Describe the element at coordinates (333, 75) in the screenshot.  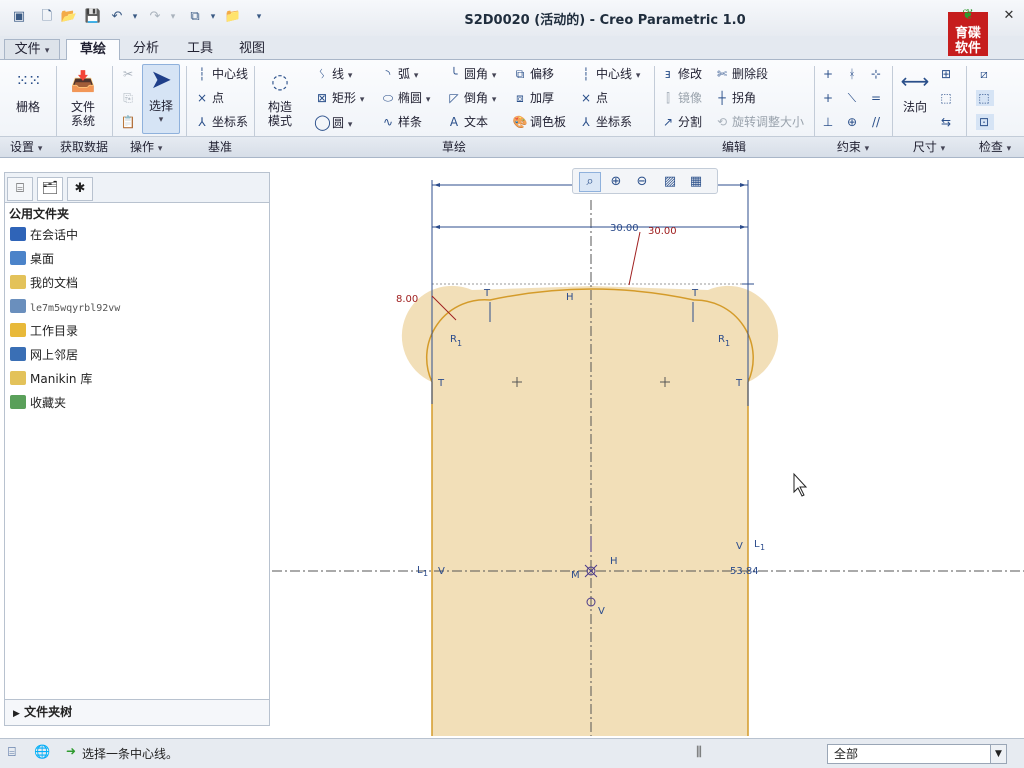
I see `line-button: ᛊ线 ▾` at that location.